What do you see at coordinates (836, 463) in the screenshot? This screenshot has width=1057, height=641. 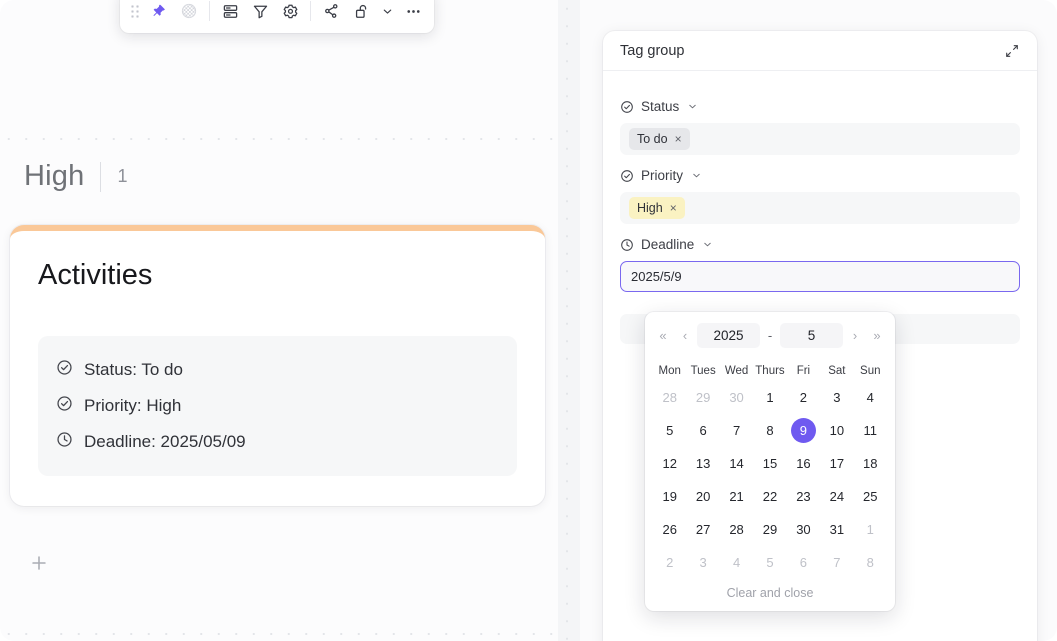 I see `datepicker-day: 17` at bounding box center [836, 463].